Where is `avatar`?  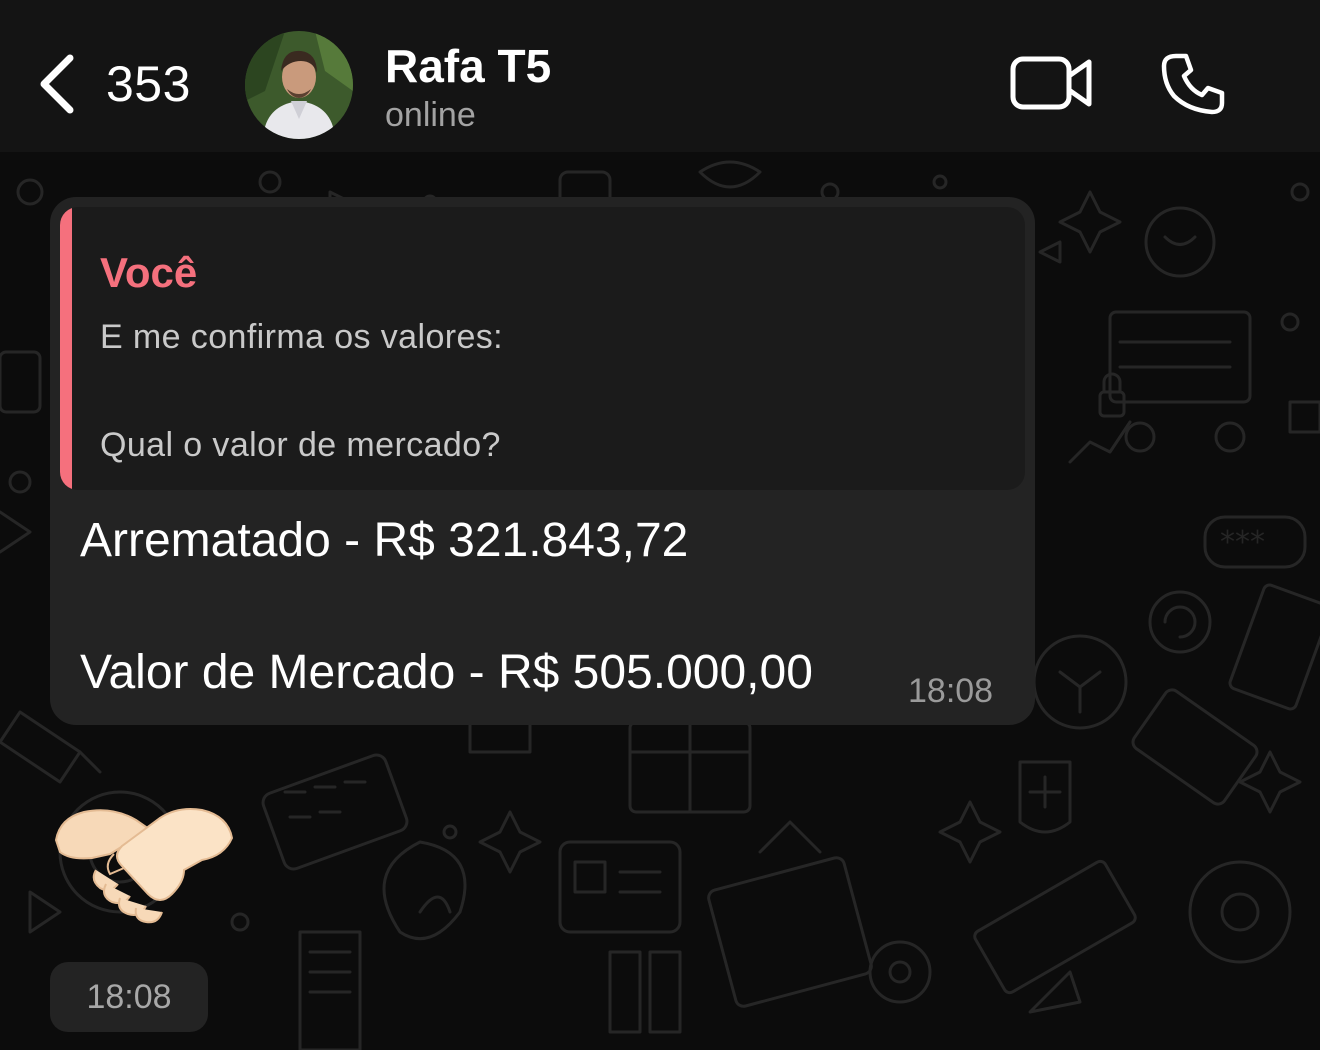
avatar is located at coordinates (299, 85).